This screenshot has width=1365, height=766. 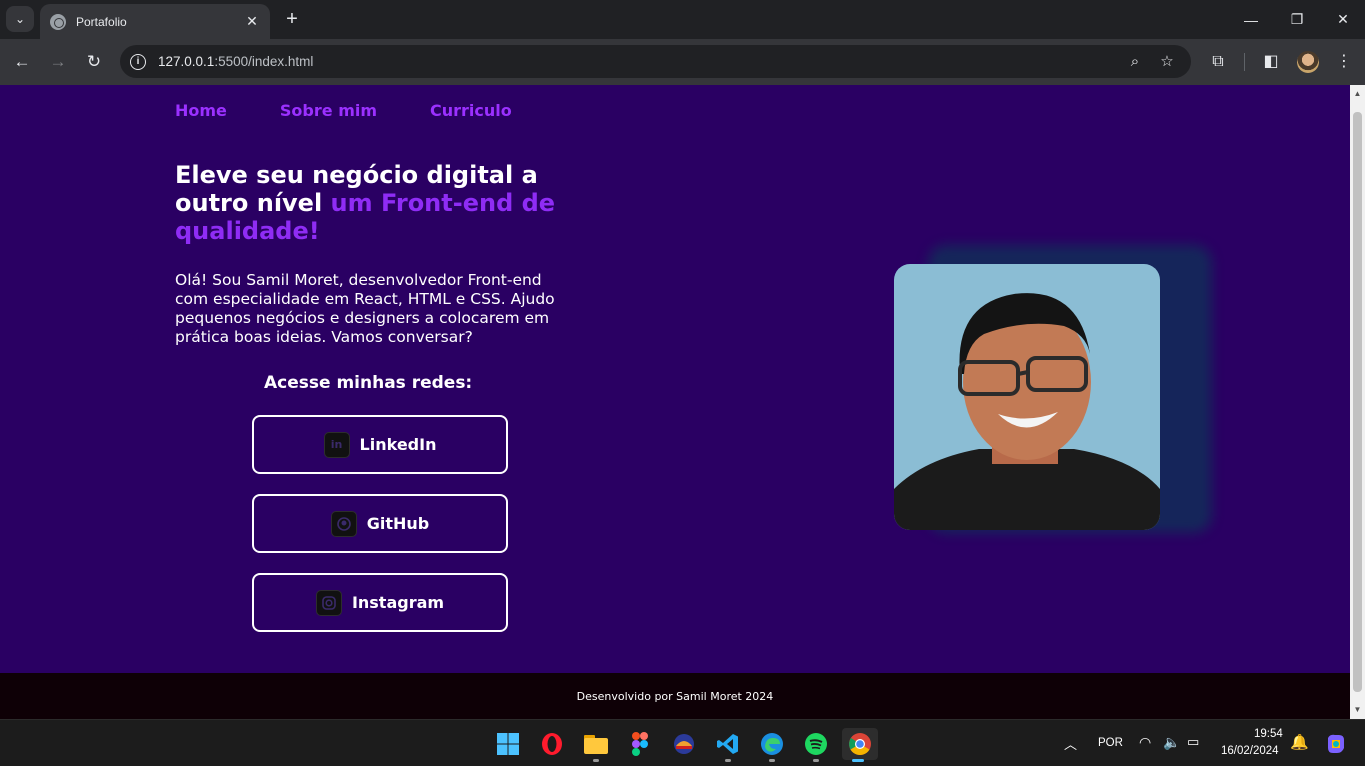 I want to click on vscode-icon, so click(x=727, y=744).